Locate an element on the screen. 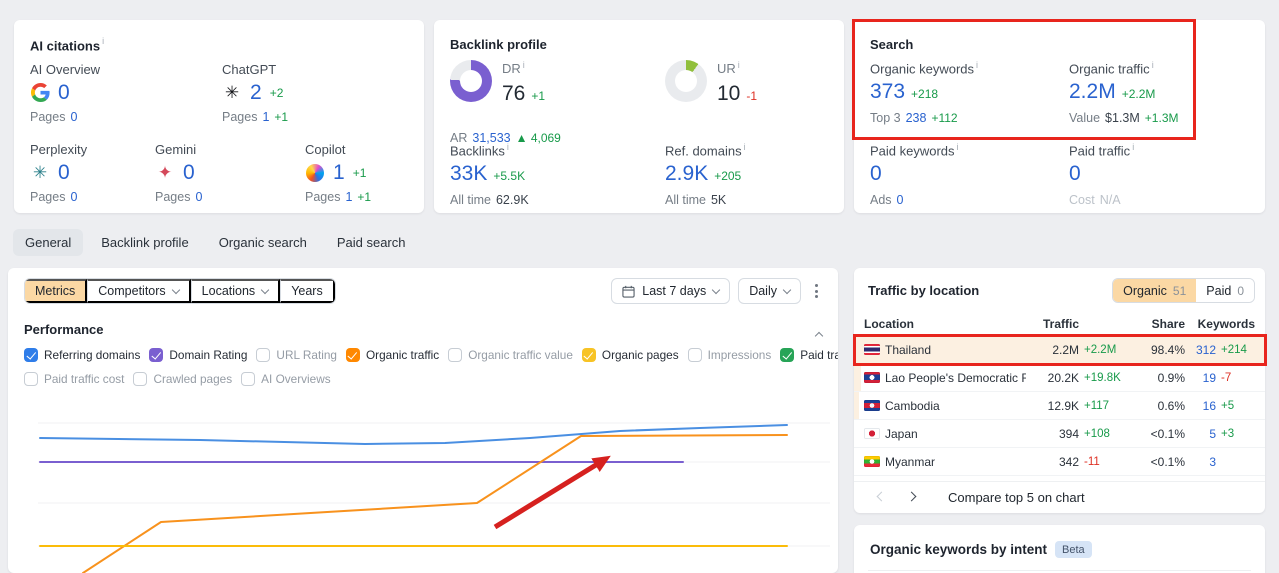 The image size is (1279, 573). prev-page-button is located at coordinates (881, 496).